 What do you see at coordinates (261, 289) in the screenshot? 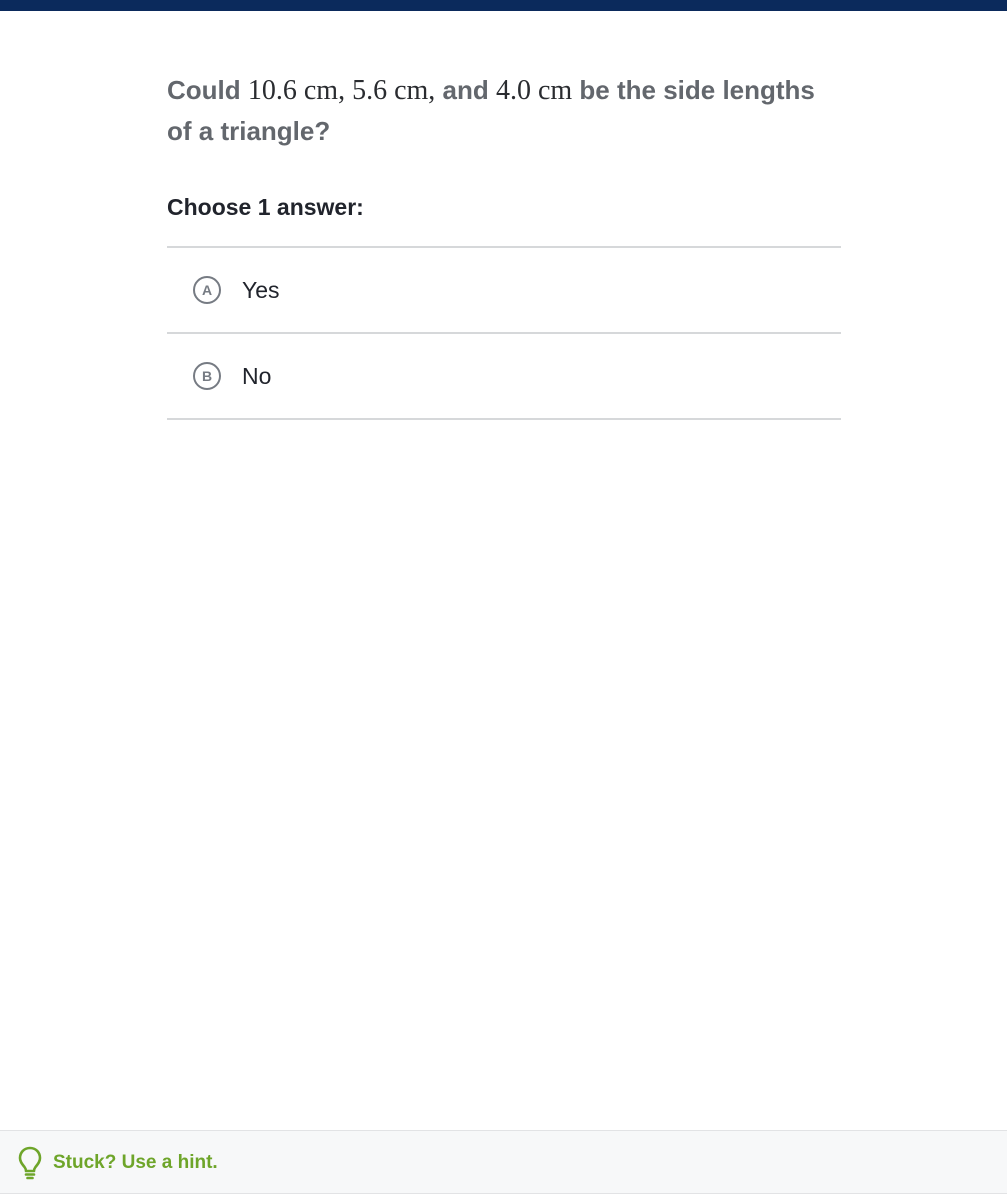
I see `choice-a-text: Yes` at bounding box center [261, 289].